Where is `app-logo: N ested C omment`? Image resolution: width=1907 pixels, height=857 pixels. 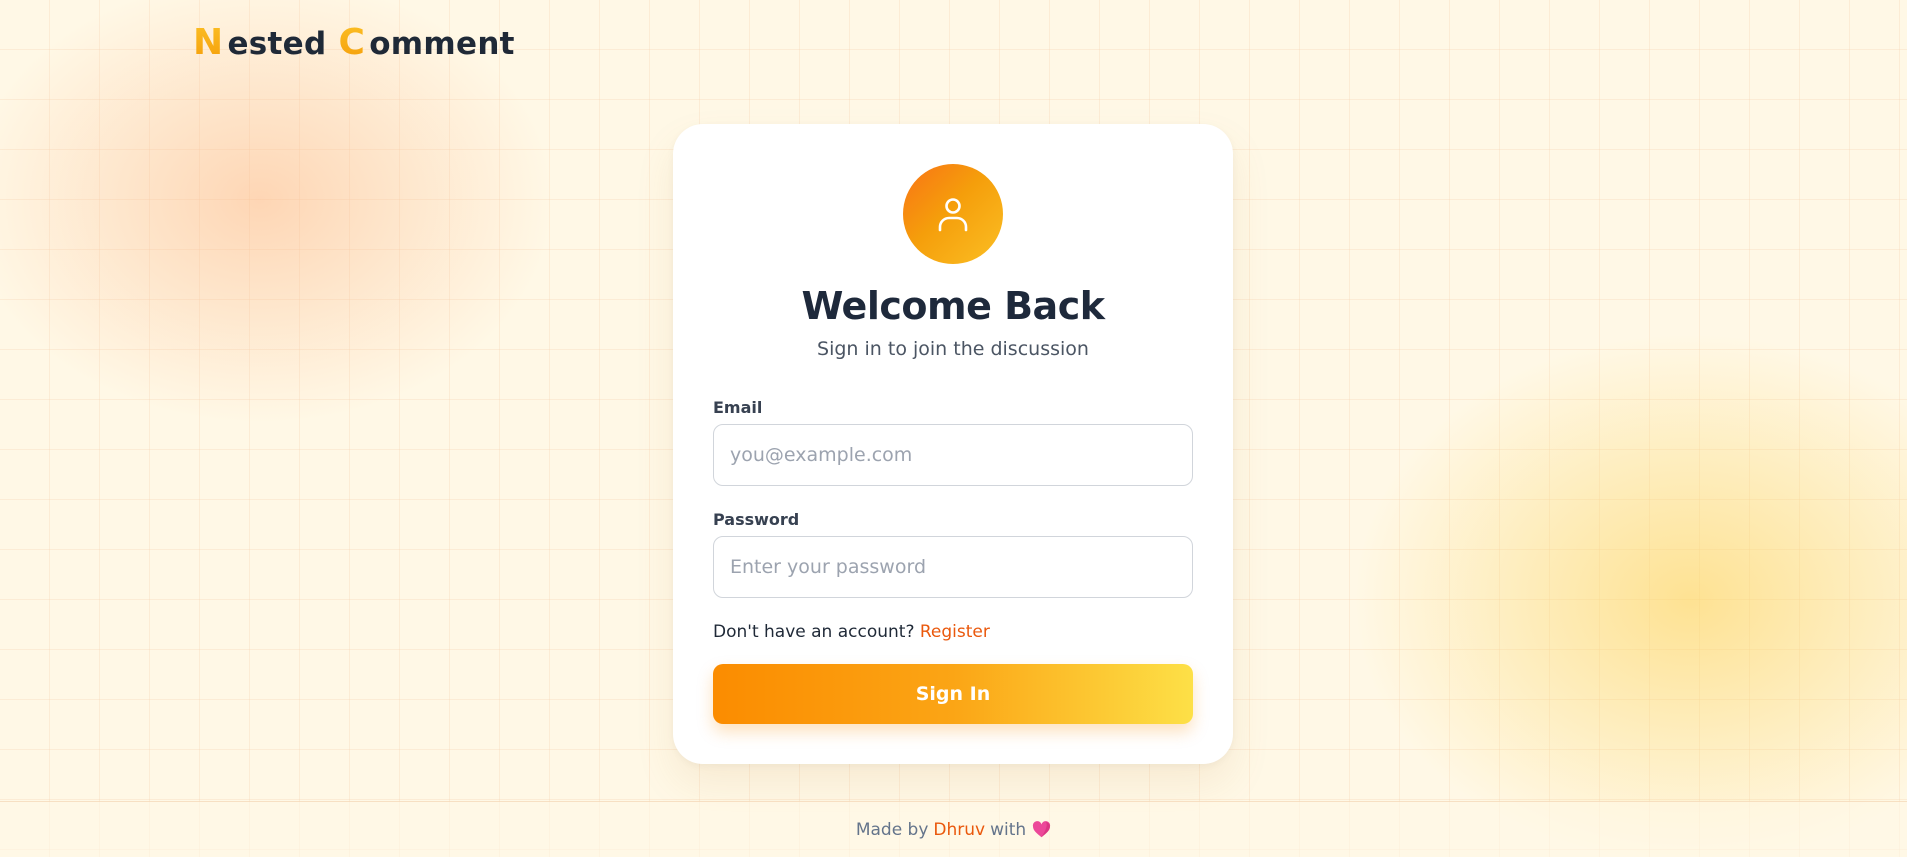
app-logo: N ested C omment is located at coordinates (354, 42).